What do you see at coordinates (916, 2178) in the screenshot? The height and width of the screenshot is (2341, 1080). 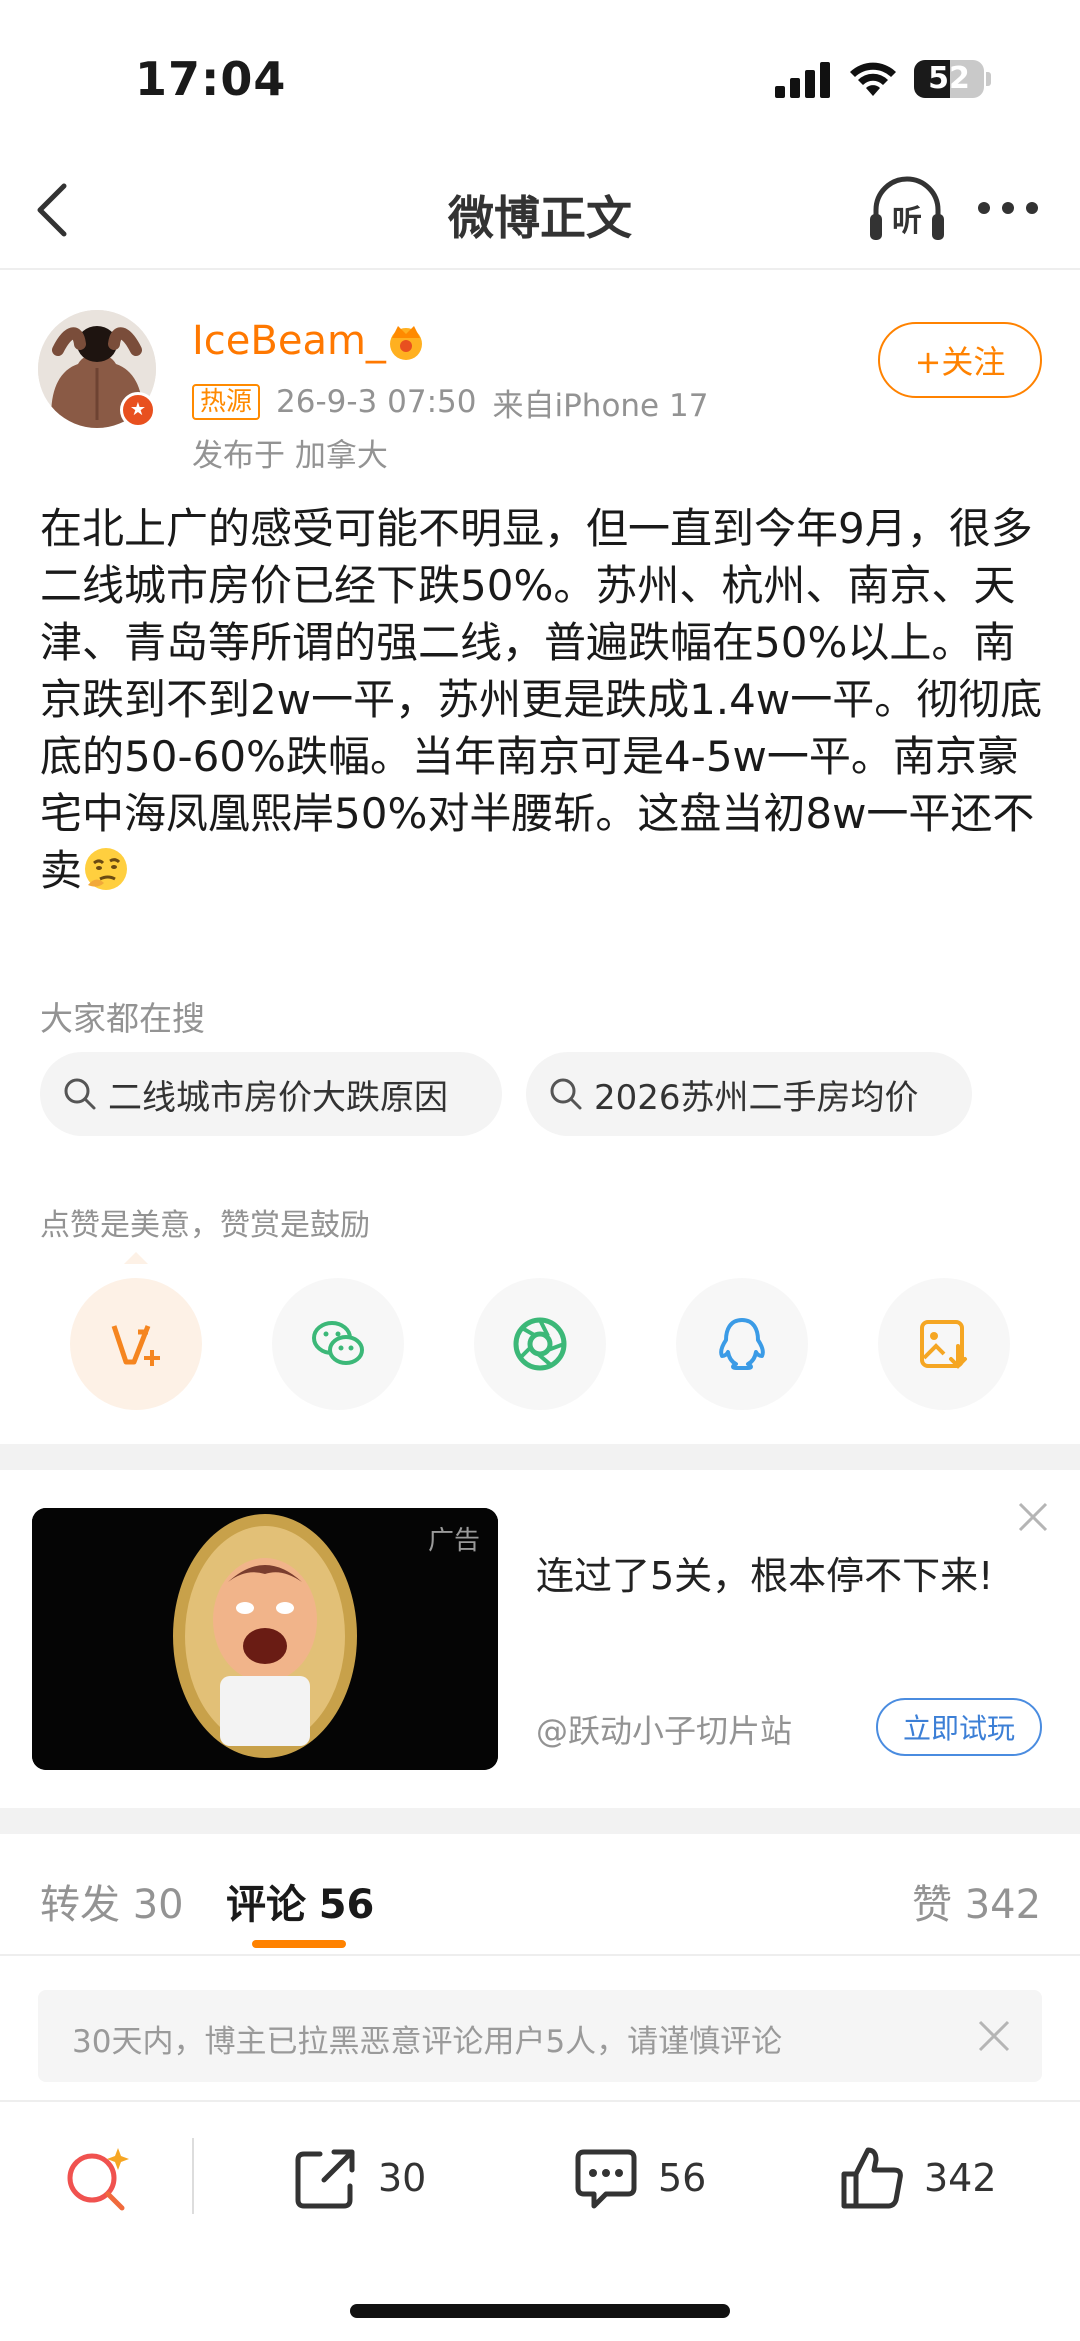 I see `like-button: 342` at bounding box center [916, 2178].